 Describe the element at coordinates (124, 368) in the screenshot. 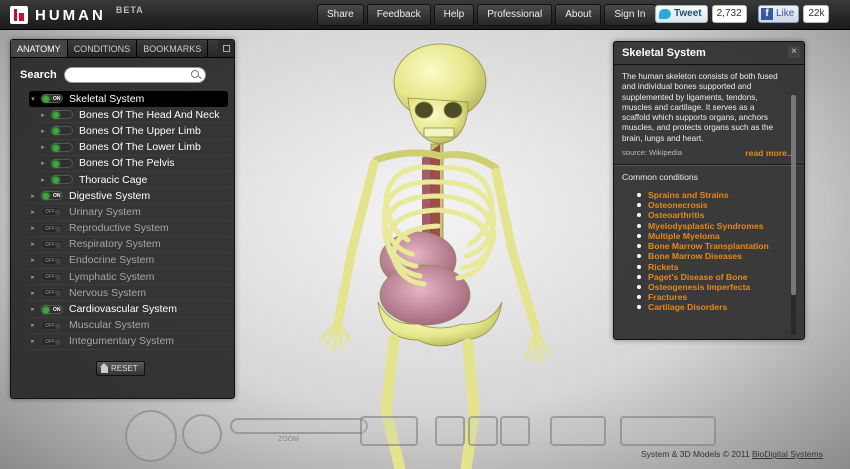

I see `reset-label: RESET` at that location.